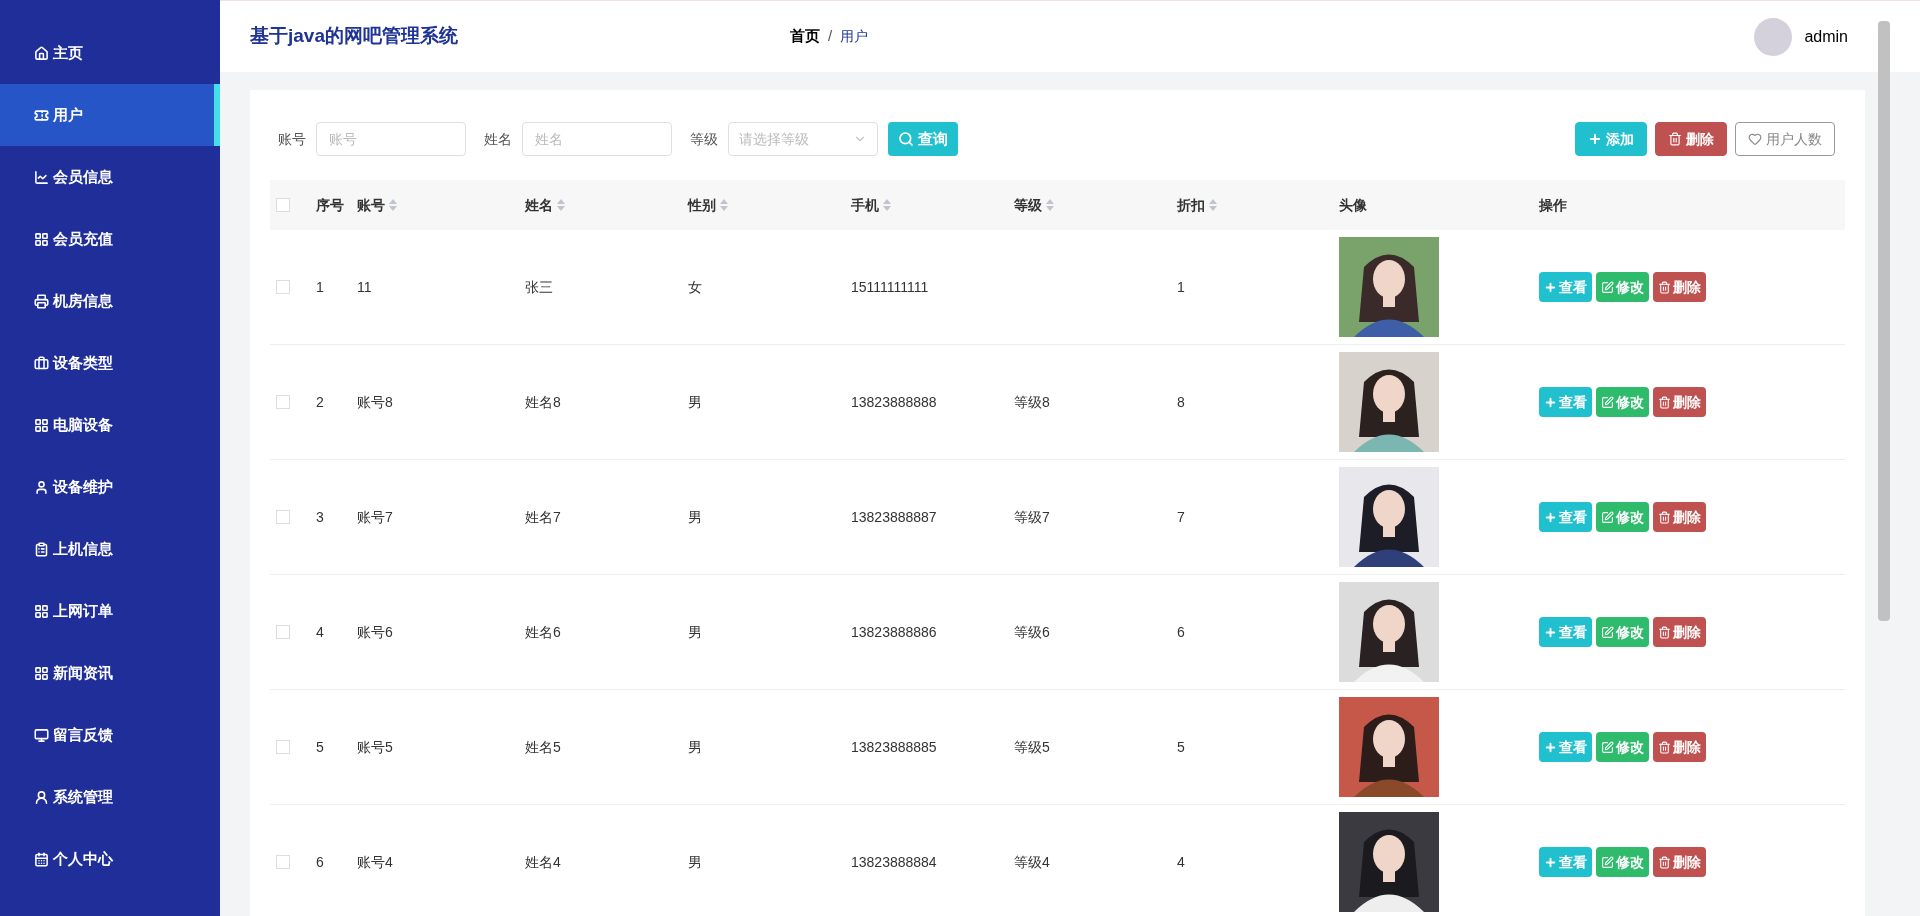 Image resolution: width=1920 pixels, height=916 pixels. Describe the element at coordinates (110, 673) in the screenshot. I see `sidebar-item: 新闻资讯` at that location.